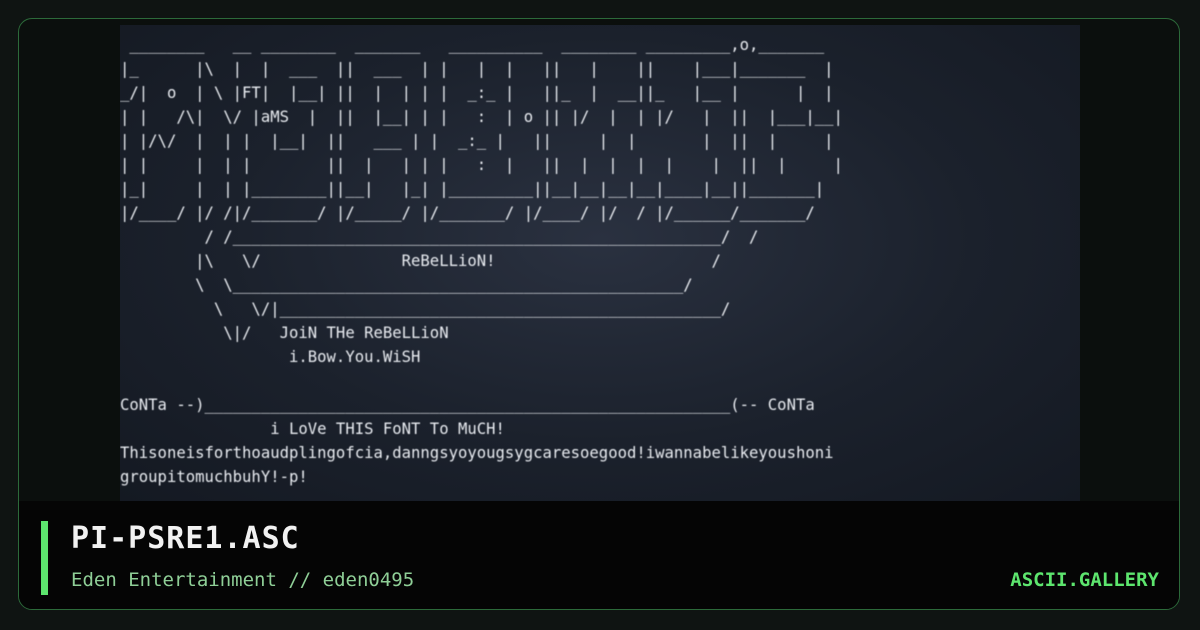  I want to click on accent-bar, so click(44, 558).